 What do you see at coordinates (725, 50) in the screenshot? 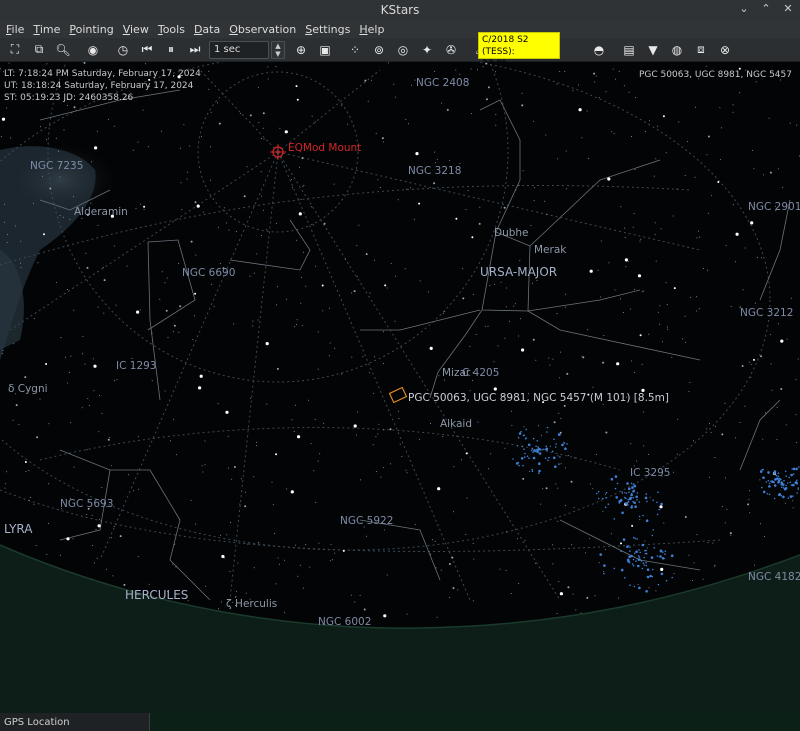
I see `target-icon: ⊗` at bounding box center [725, 50].